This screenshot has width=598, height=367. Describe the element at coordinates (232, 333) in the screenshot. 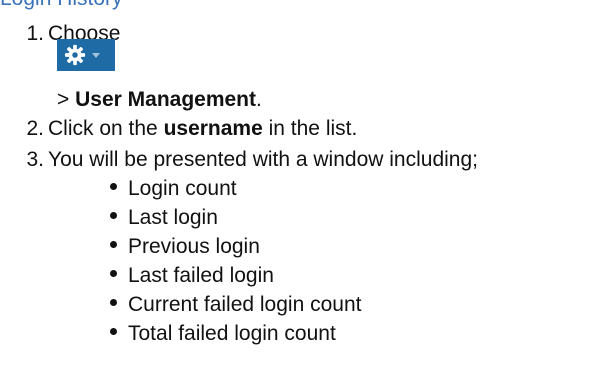

I see `list-item-label: Total failed login count` at that location.